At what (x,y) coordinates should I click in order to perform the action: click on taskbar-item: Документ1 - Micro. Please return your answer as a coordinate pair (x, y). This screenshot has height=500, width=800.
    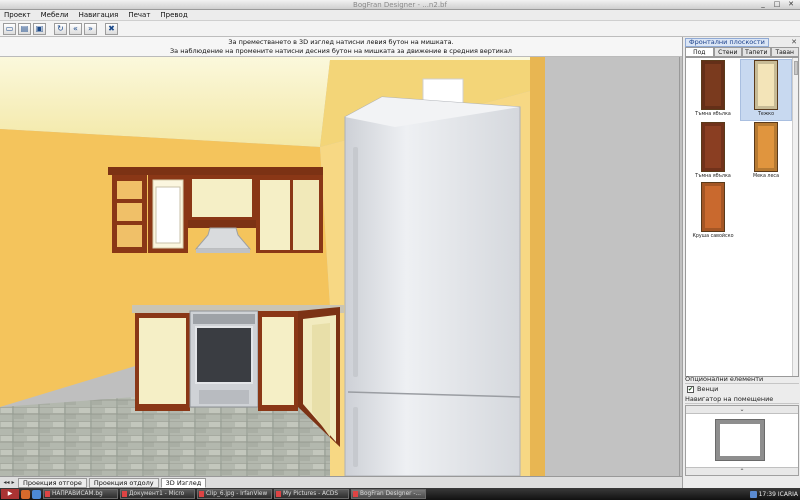
    Looking at the image, I should click on (157, 494).